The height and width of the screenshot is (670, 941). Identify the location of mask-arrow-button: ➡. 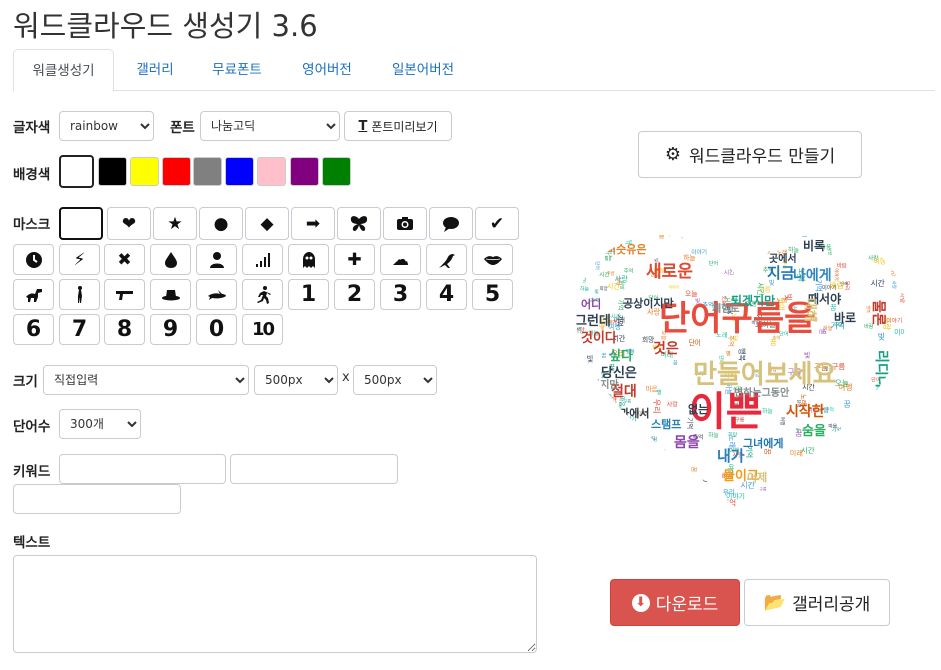
(313, 223).